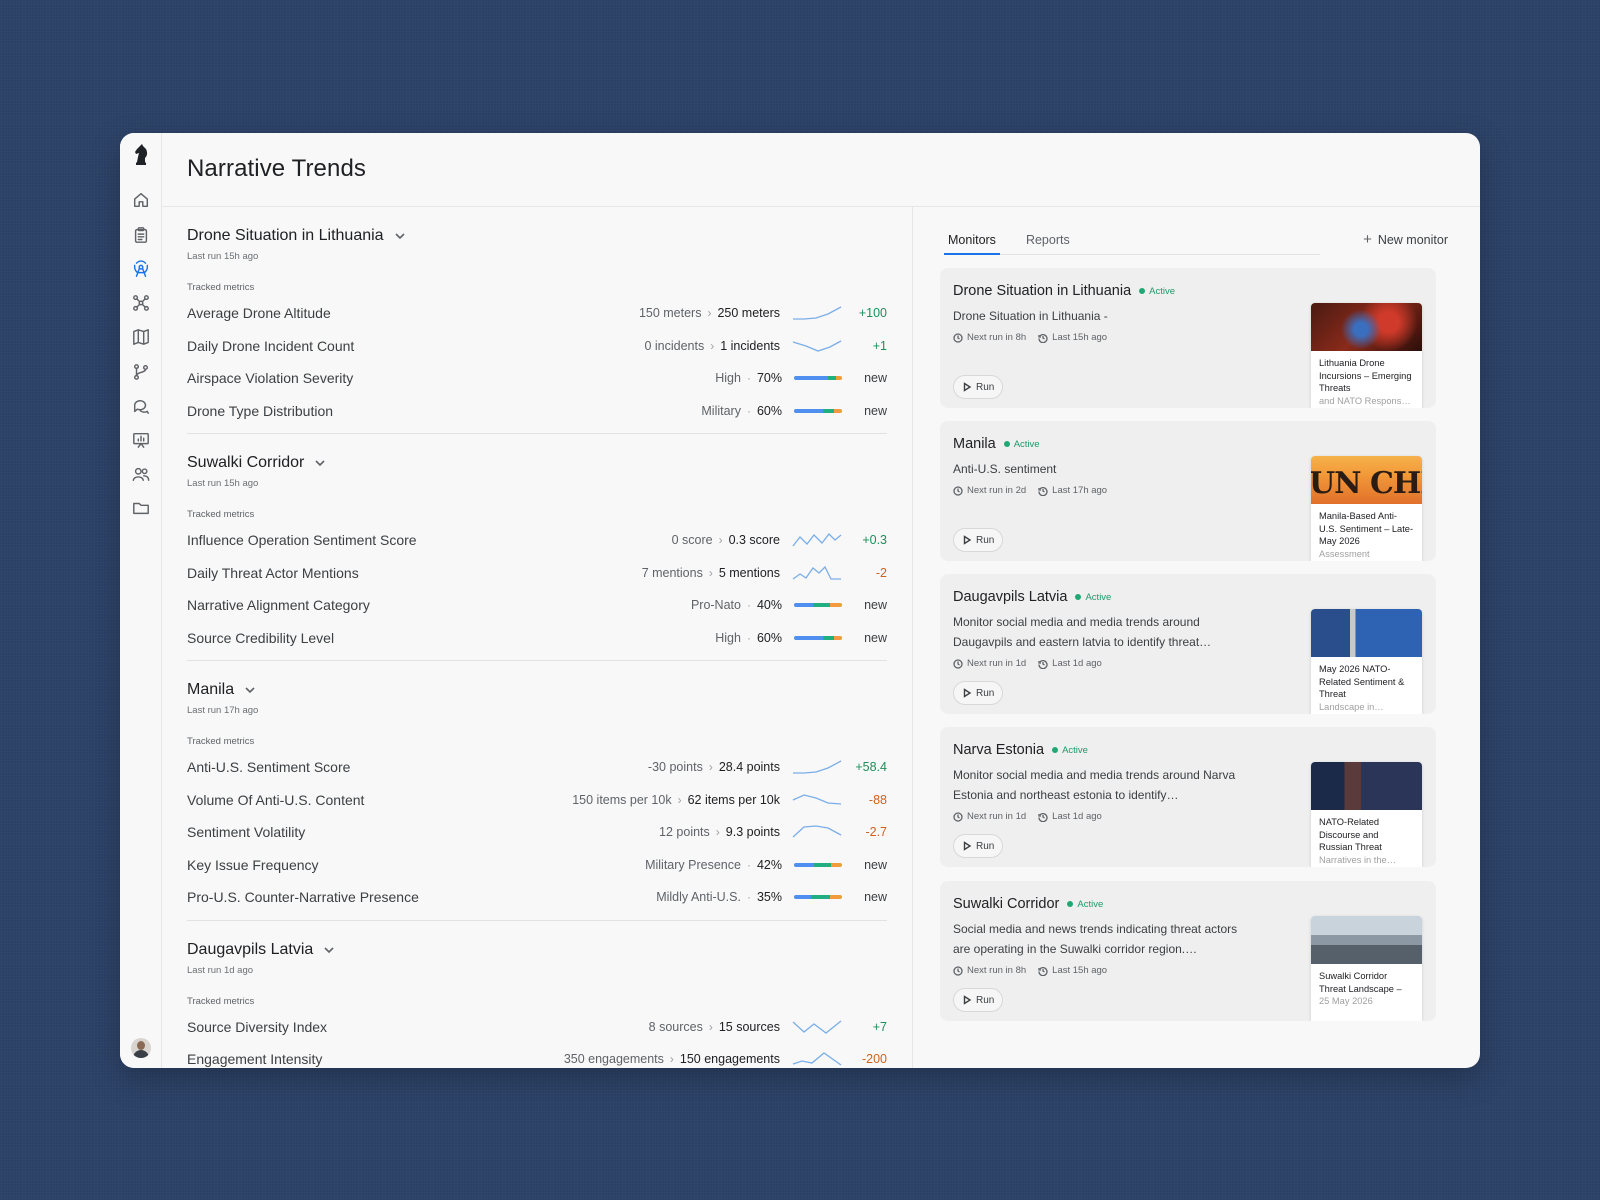 This screenshot has width=1600, height=1200. I want to click on branch-icon, so click(141, 372).